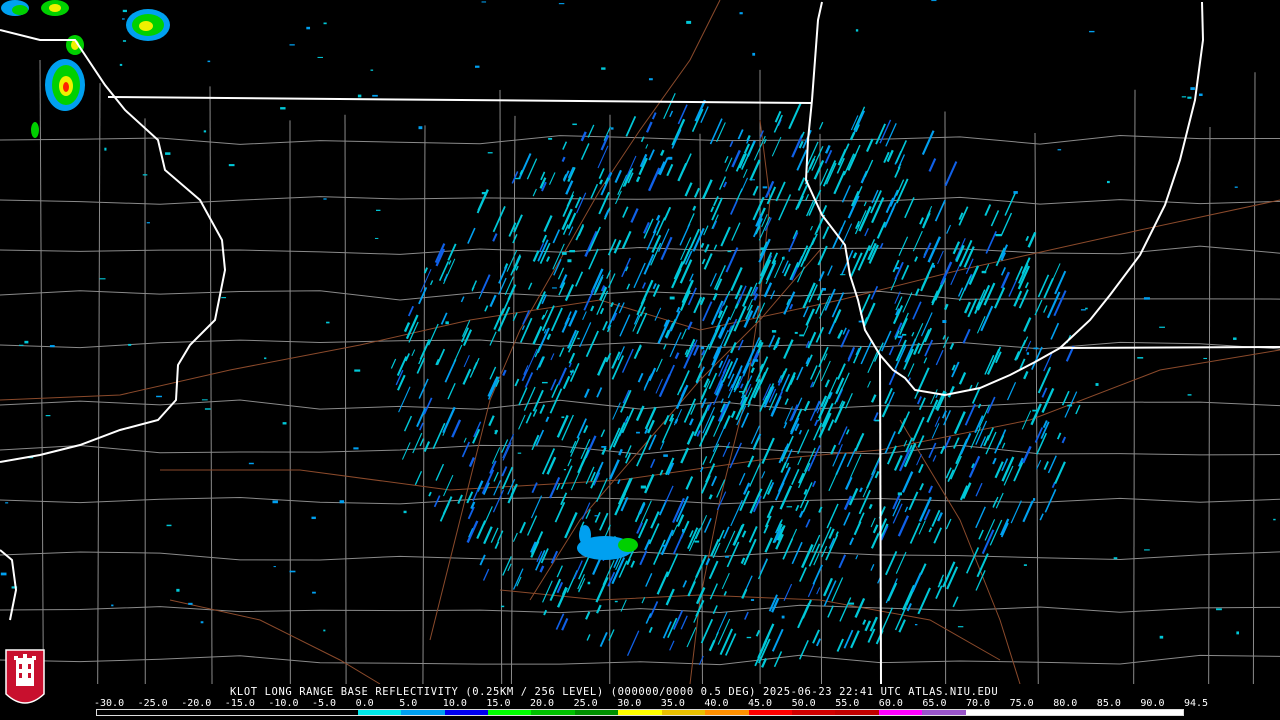 The image size is (1280, 720). What do you see at coordinates (501, 386) in the screenshot?
I see `county-line` at bounding box center [501, 386].